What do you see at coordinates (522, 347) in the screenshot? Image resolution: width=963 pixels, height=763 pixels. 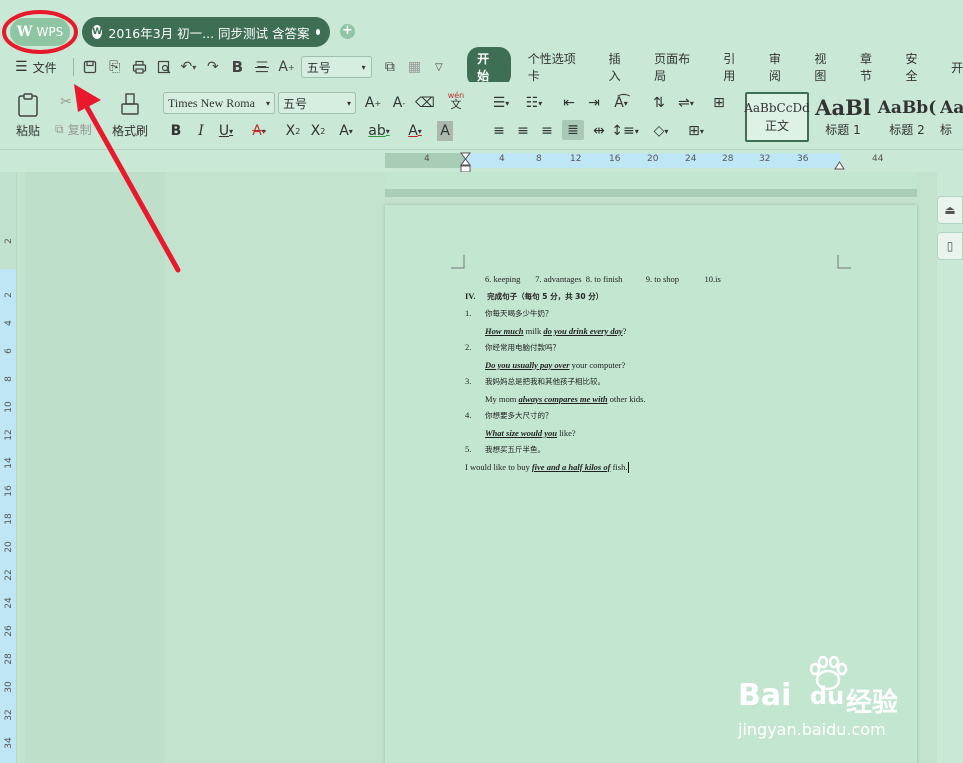 I see `question-text: 你经常用电脑付款吗？` at bounding box center [522, 347].